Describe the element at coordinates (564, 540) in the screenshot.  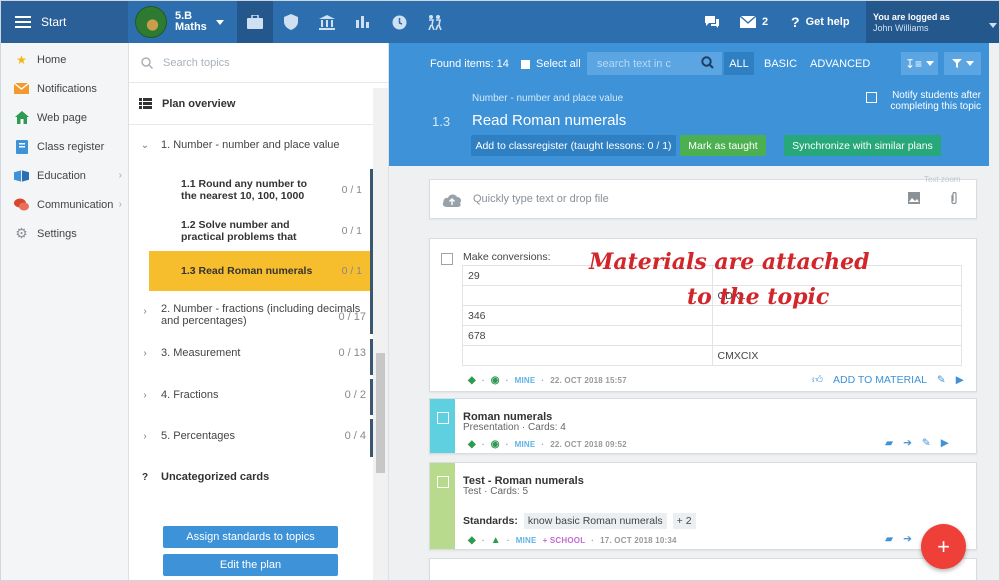
I see `meta-school: + SCHOOL` at that location.